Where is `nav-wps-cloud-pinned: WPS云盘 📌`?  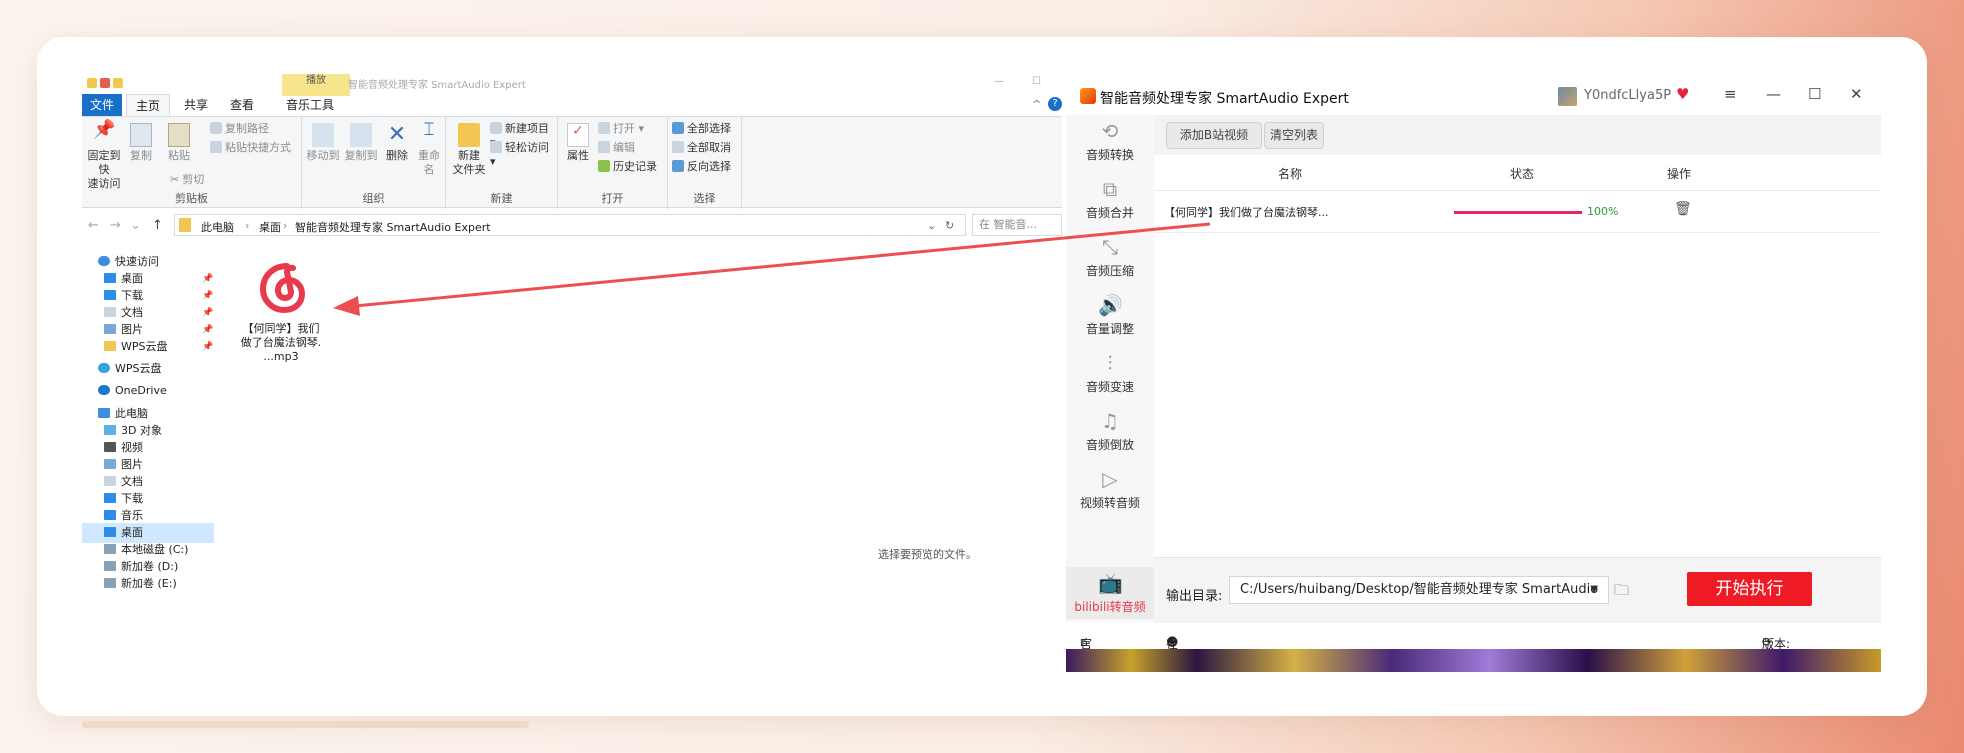 nav-wps-cloud-pinned: WPS云盘 📌 is located at coordinates (148, 347).